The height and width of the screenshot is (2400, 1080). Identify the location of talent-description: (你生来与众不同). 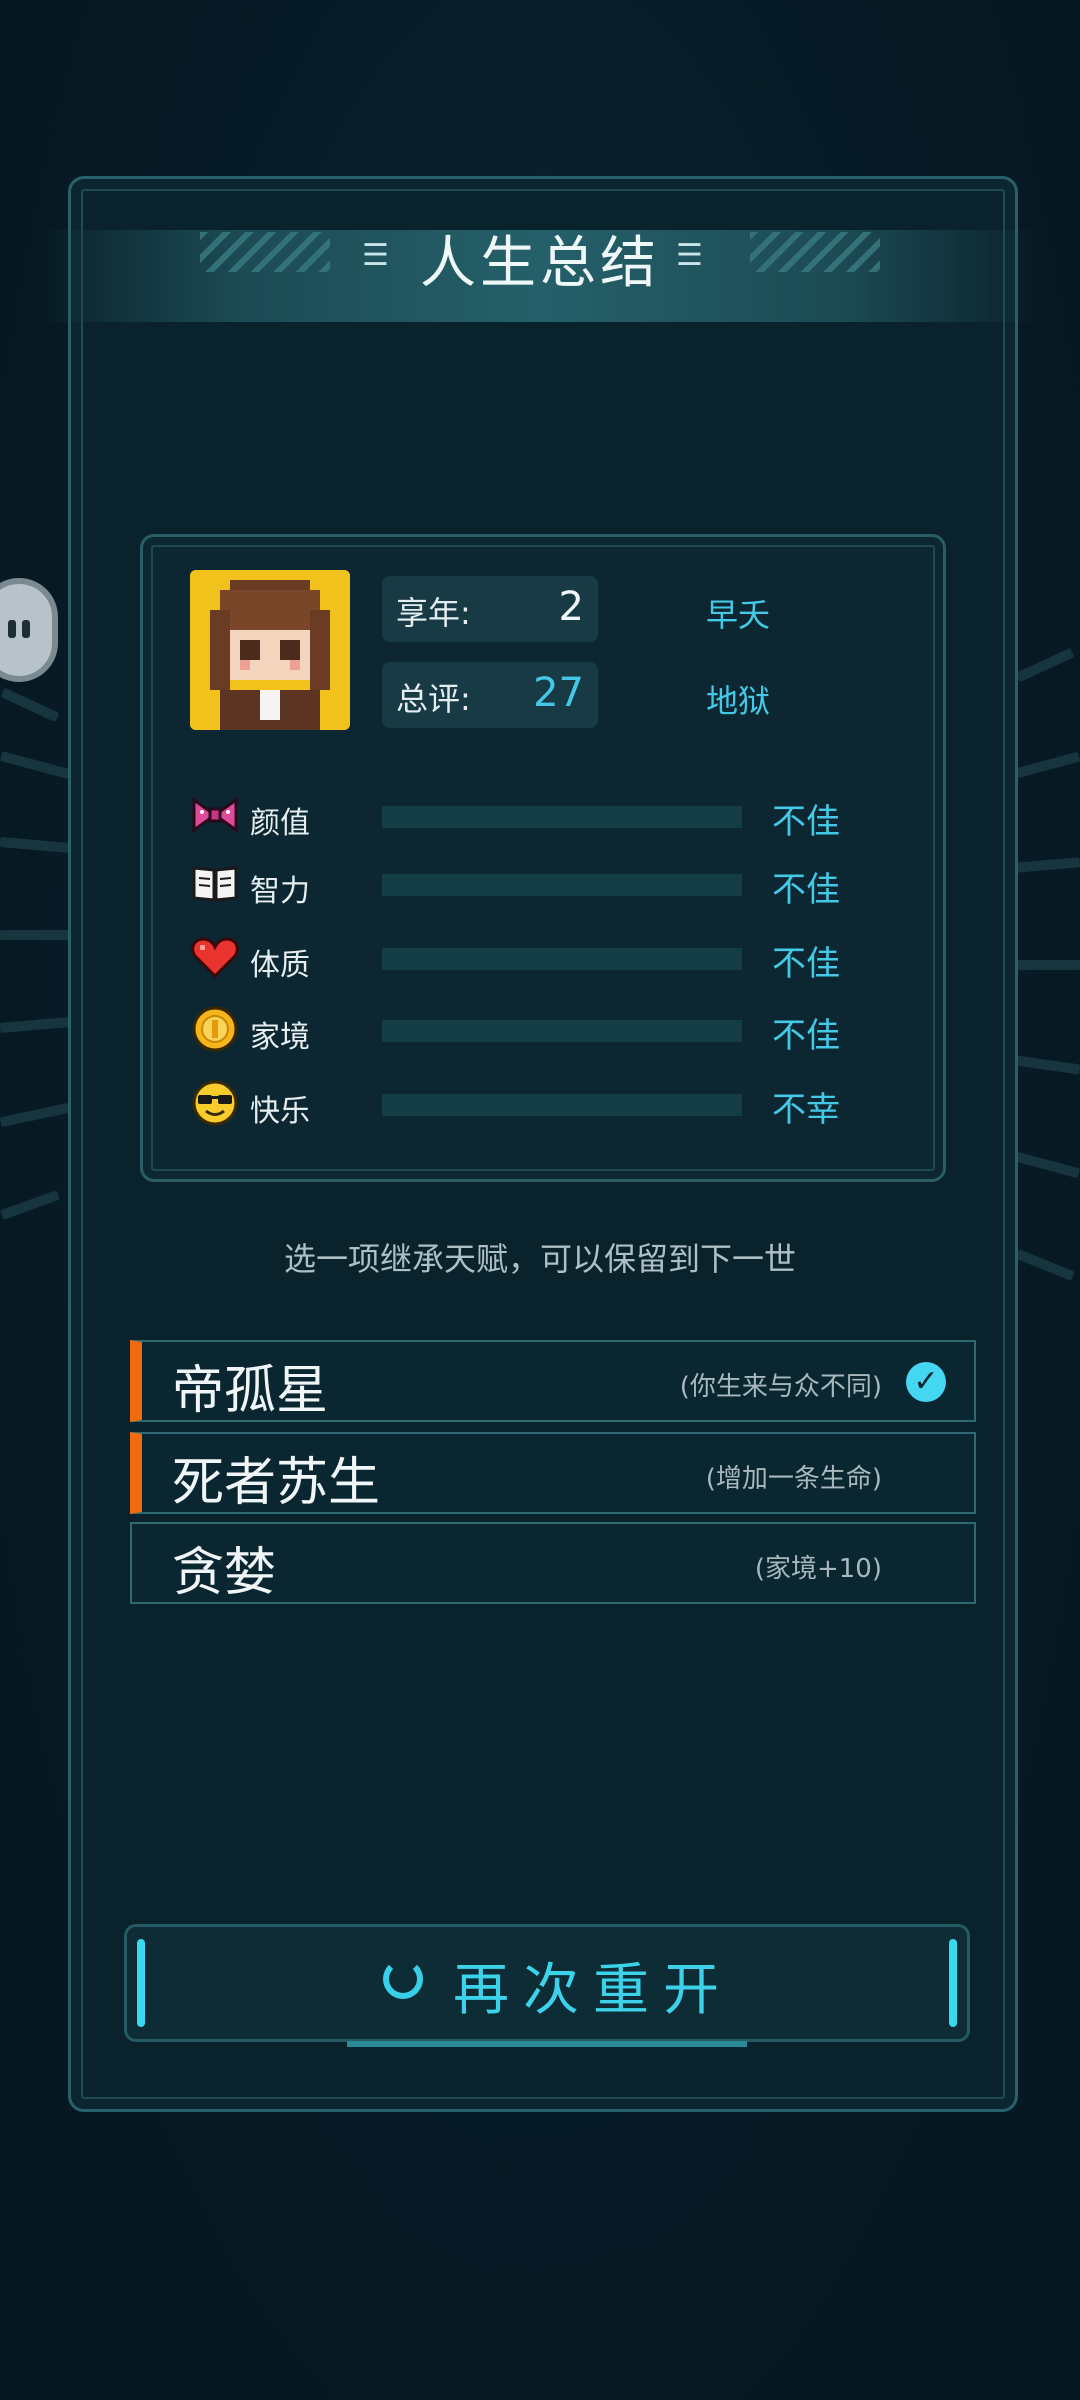
(780, 1387).